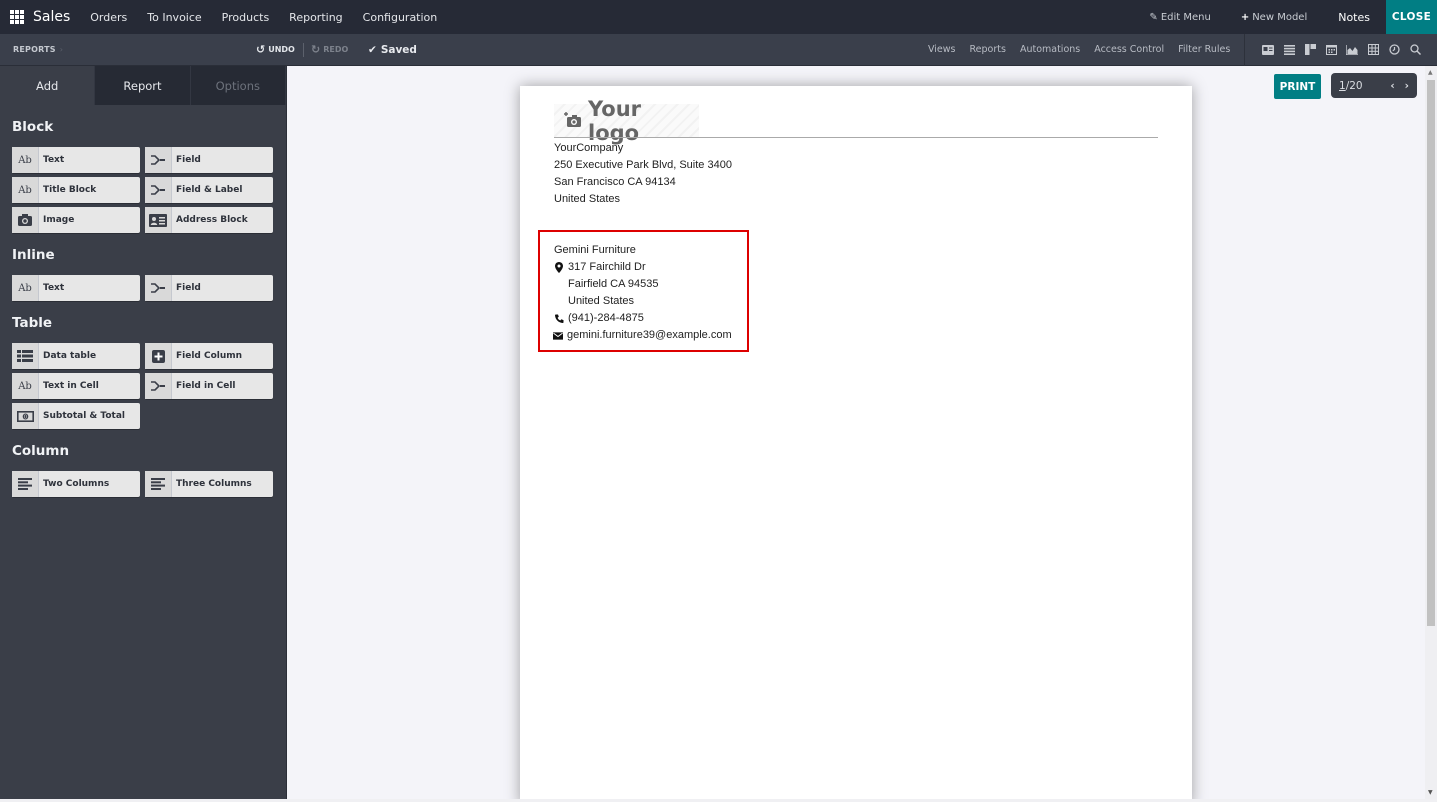  Describe the element at coordinates (1297, 86) in the screenshot. I see `print-button: PRINT` at that location.